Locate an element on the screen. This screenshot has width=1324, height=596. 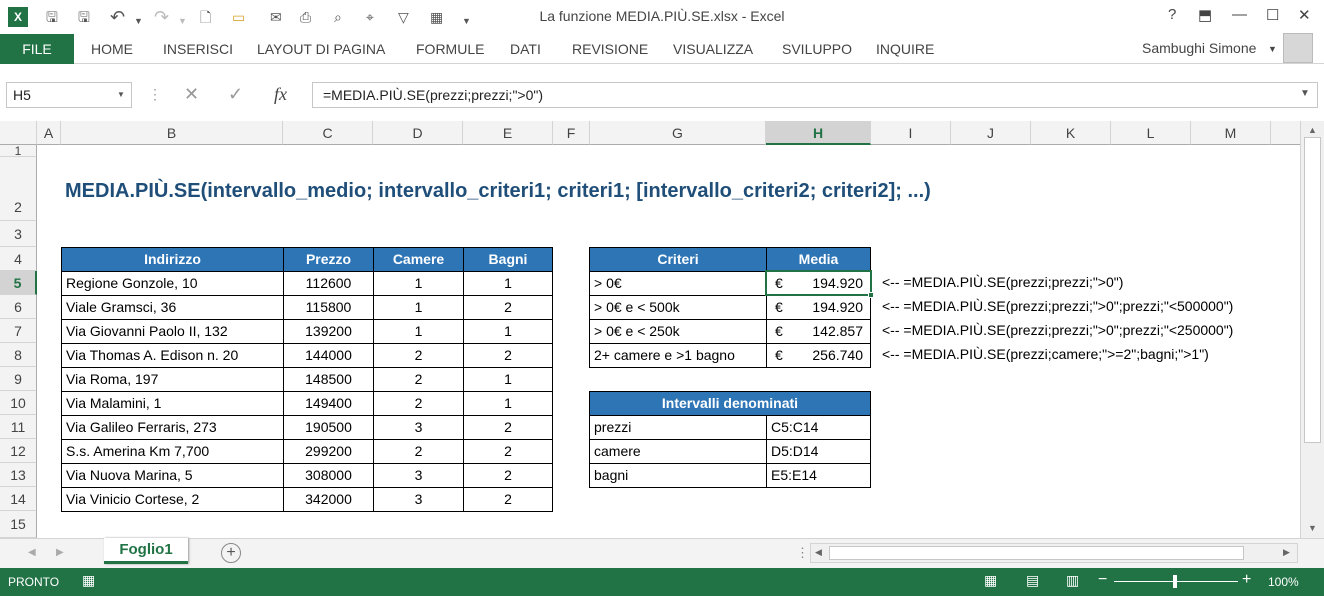
sheet-scroll-left-icon: ◀ is located at coordinates (32, 552).